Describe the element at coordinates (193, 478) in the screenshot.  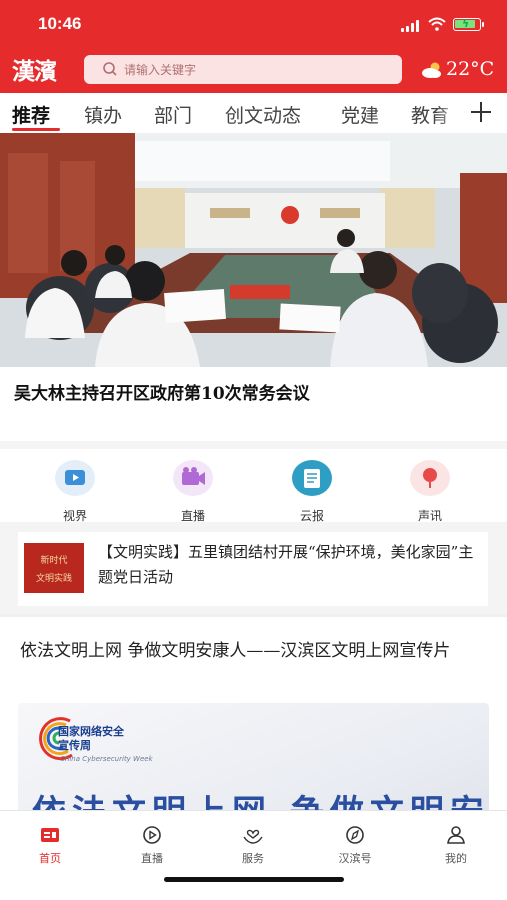
I see `video-camera-icon` at that location.